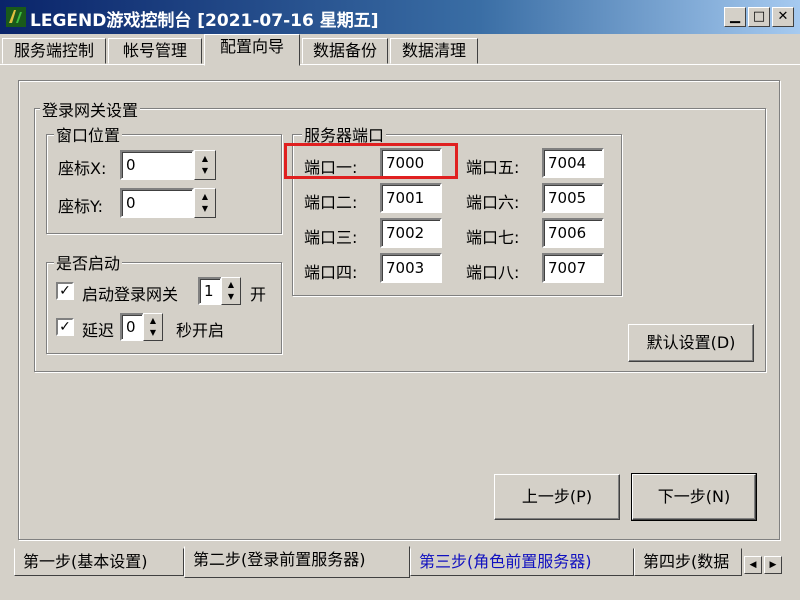 Image resolution: width=800 pixels, height=600 pixels. I want to click on port-5-label: 端口五:, so click(493, 167).